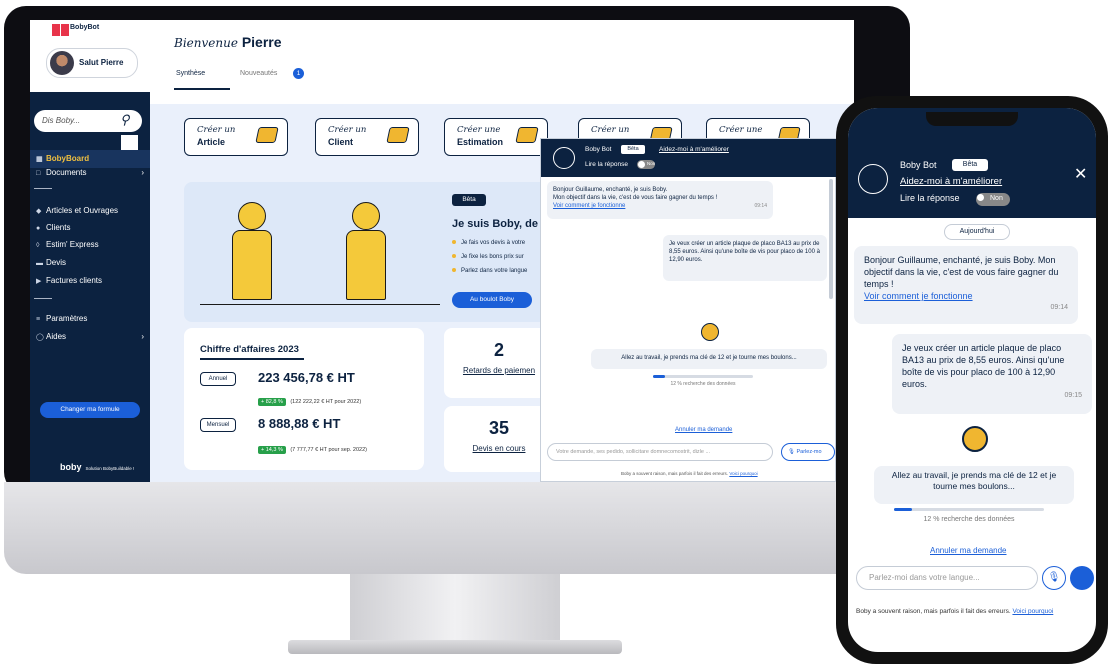 This screenshot has height=669, width=1112. Describe the element at coordinates (38, 173) in the screenshot. I see `document-icon: □` at that location.